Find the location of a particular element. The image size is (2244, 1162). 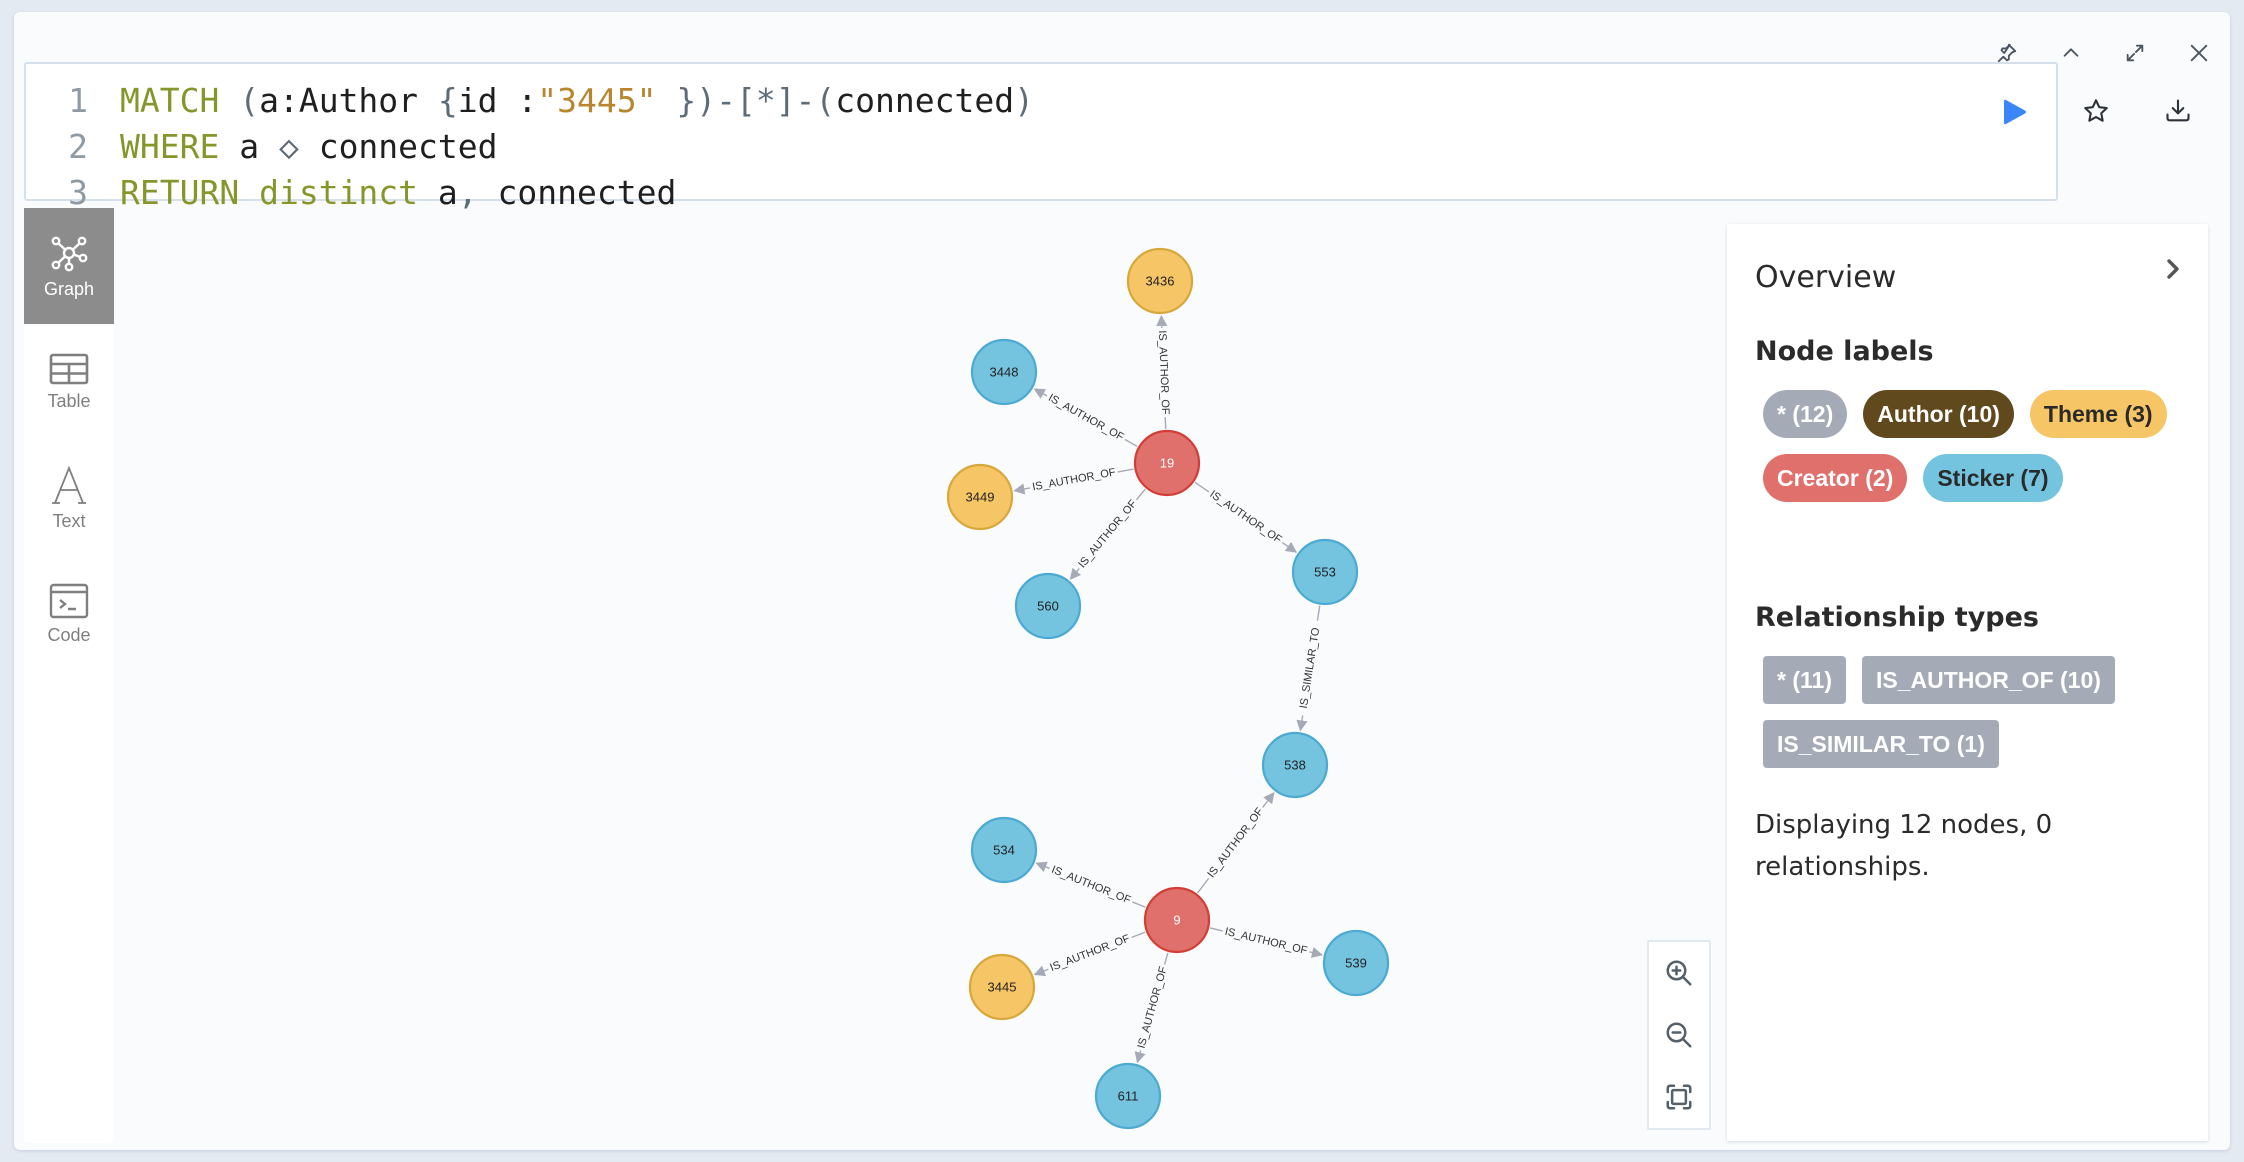

graph-node-theme: 3449 is located at coordinates (980, 497).